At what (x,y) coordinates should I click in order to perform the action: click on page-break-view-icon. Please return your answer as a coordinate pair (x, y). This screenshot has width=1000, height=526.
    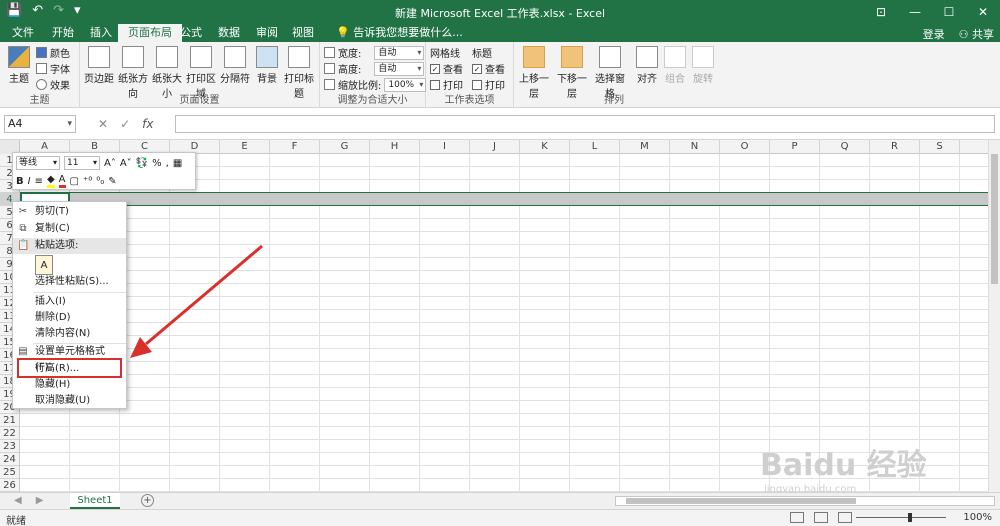
    Looking at the image, I should click on (845, 517).